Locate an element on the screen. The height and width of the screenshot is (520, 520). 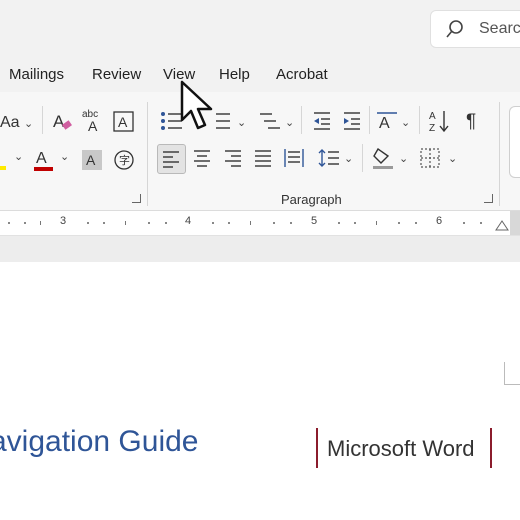
margin-corner-mark is located at coordinates (512, 373).